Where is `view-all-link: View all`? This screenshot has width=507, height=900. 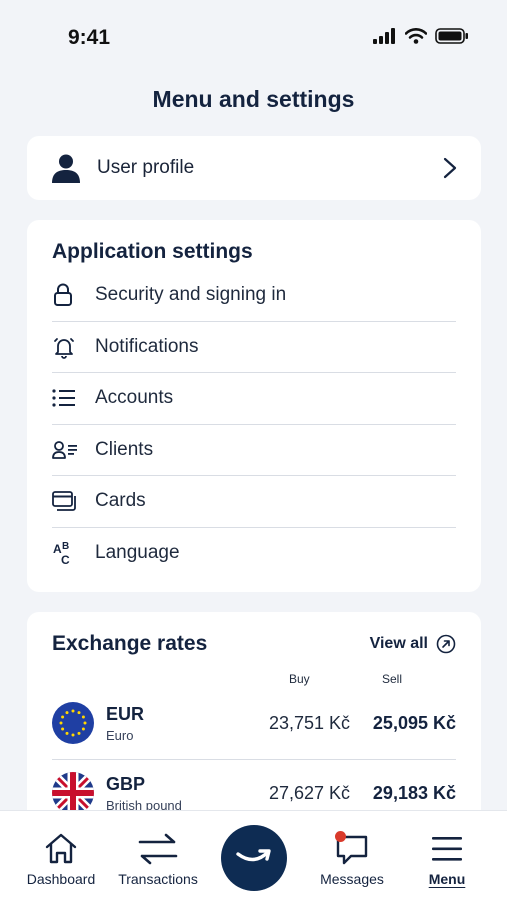 view-all-link: View all is located at coordinates (413, 644).